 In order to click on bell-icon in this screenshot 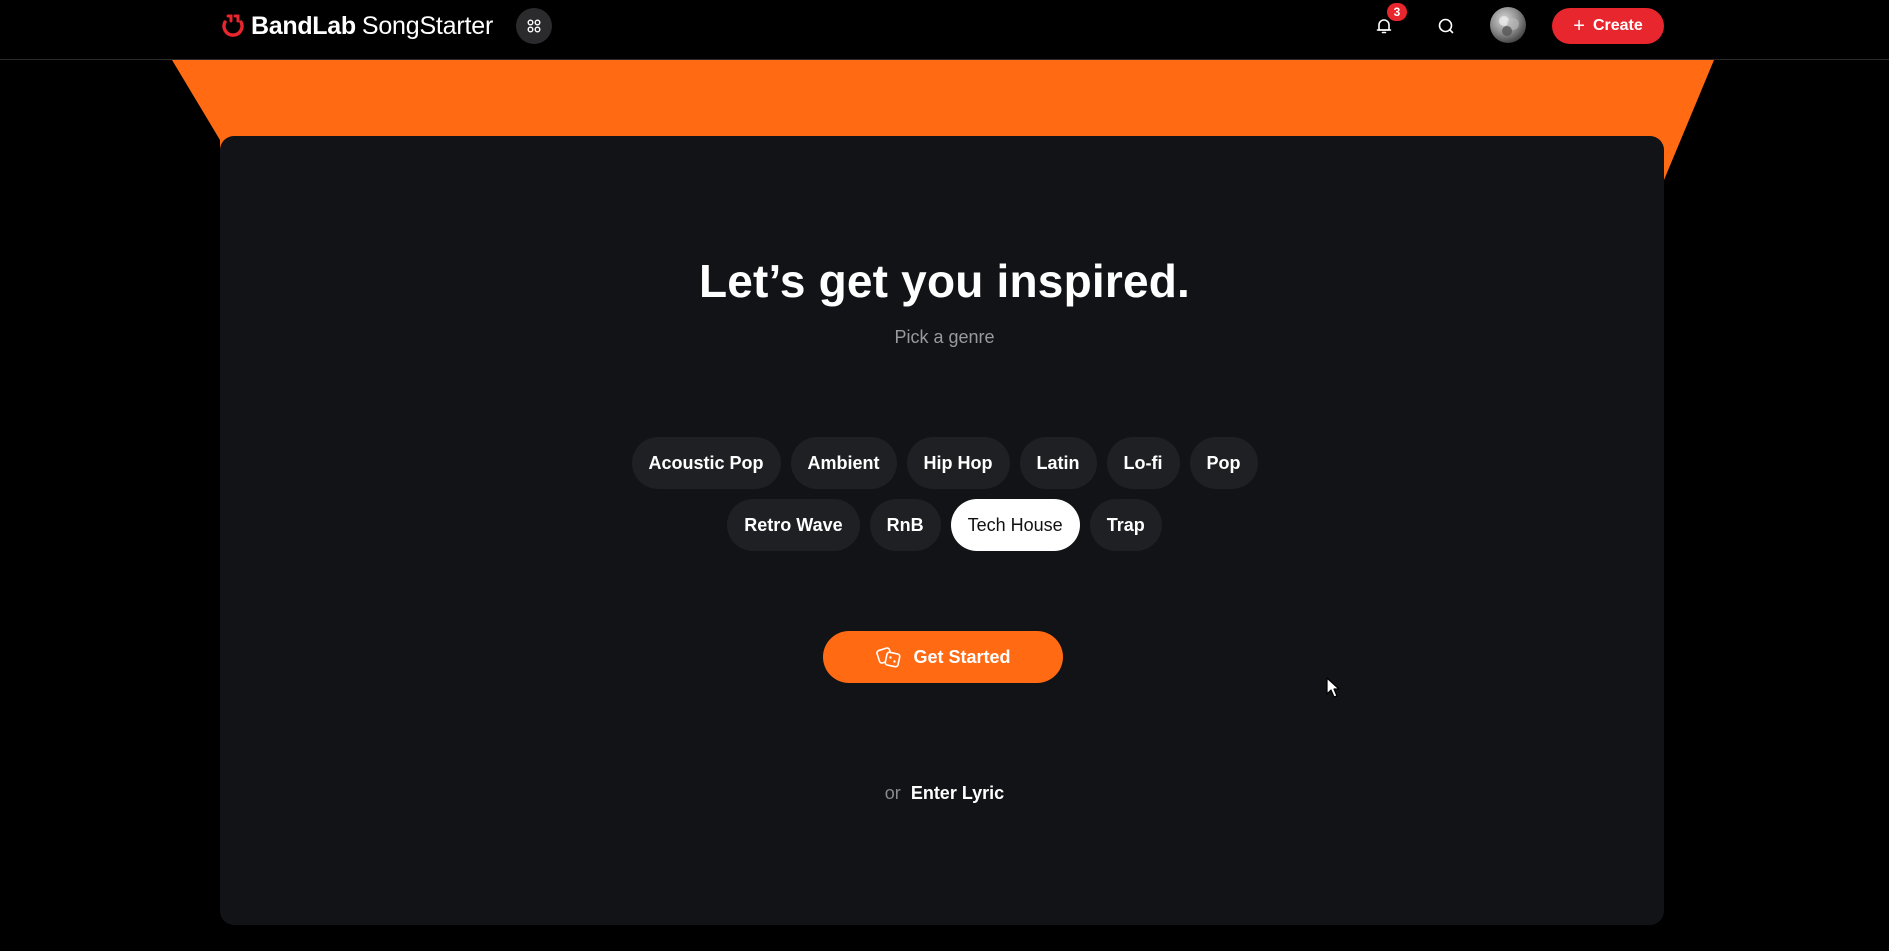, I will do `click(1384, 26)`.